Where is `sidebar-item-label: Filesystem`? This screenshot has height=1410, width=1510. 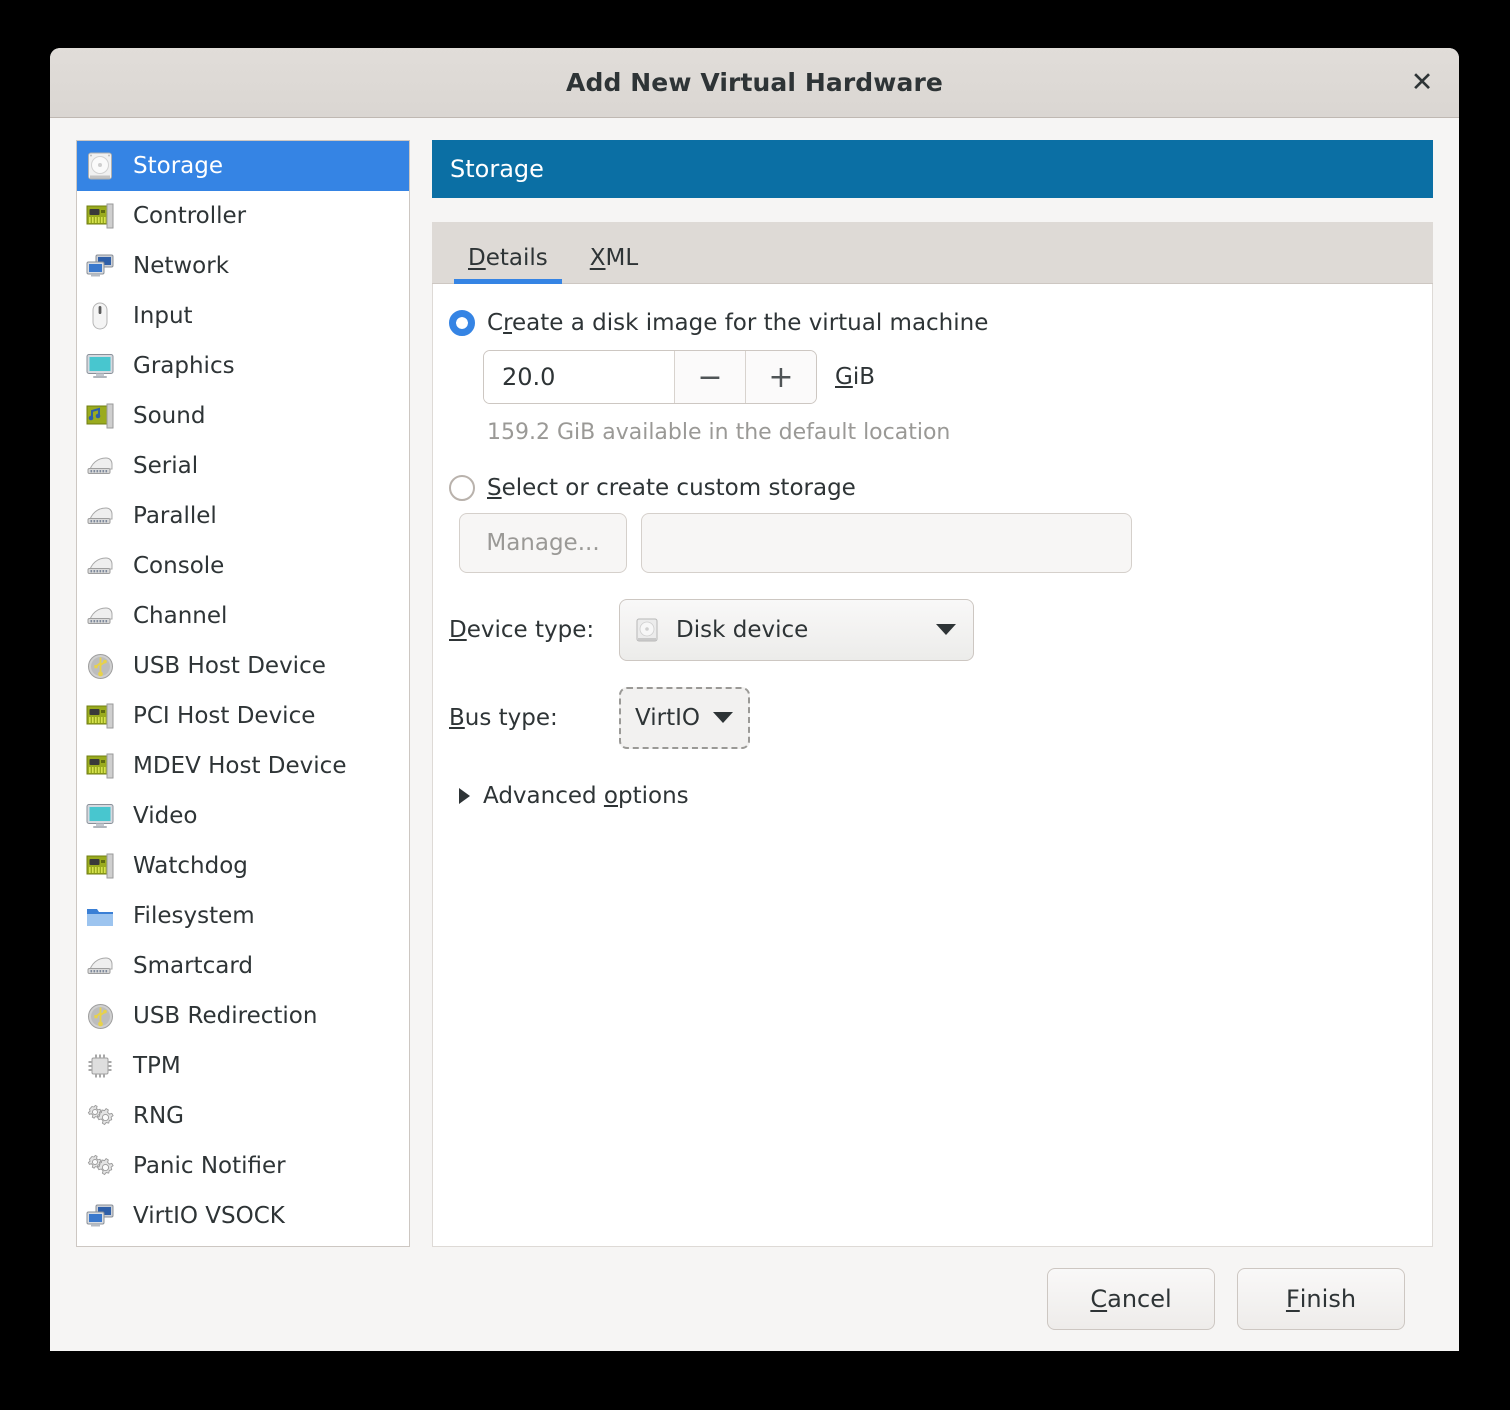 sidebar-item-label: Filesystem is located at coordinates (194, 916).